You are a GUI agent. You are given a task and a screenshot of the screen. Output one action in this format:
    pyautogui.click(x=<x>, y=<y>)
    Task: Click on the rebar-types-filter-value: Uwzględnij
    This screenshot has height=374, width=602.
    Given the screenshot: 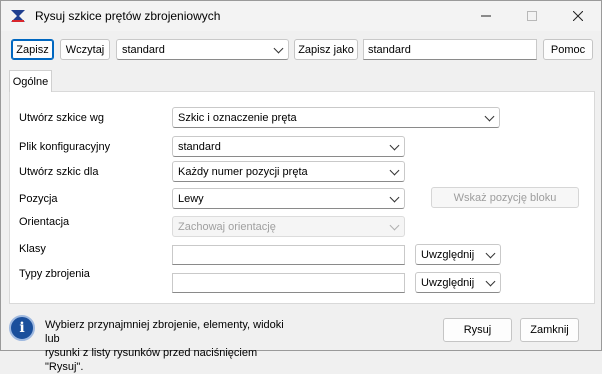 What is the action you would take?
    pyautogui.click(x=448, y=282)
    